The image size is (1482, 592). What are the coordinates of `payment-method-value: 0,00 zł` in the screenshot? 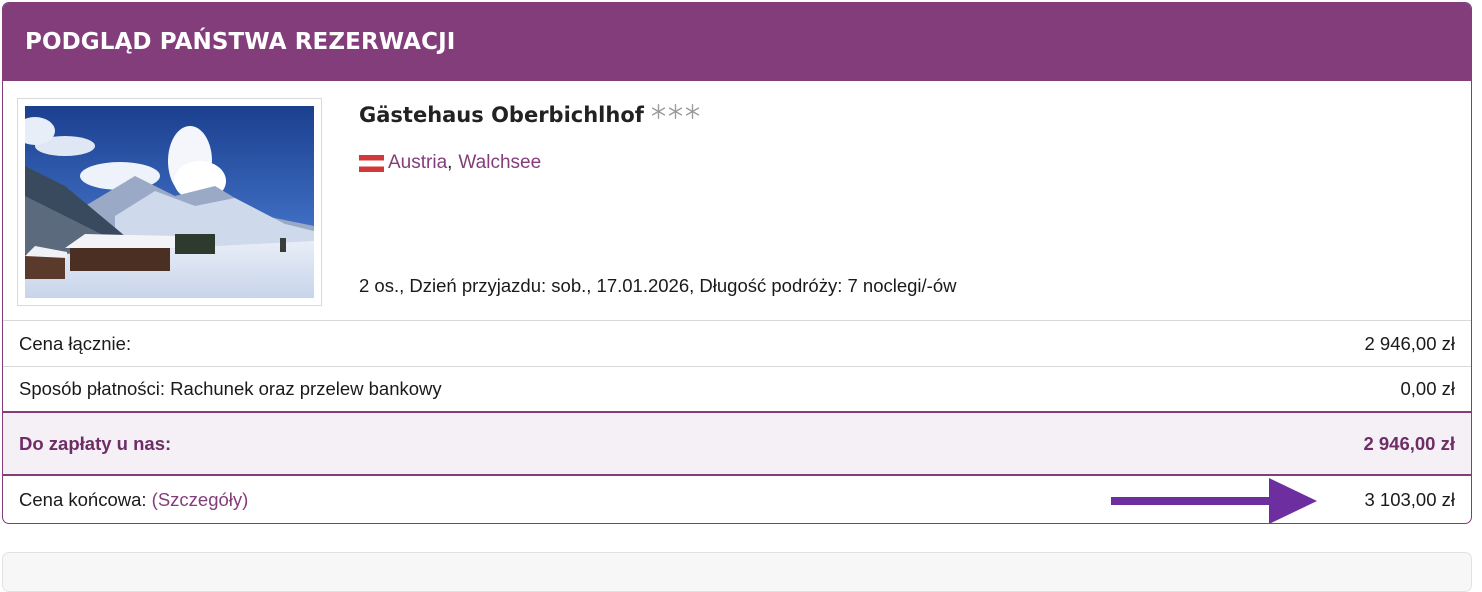 It's located at (1427, 388).